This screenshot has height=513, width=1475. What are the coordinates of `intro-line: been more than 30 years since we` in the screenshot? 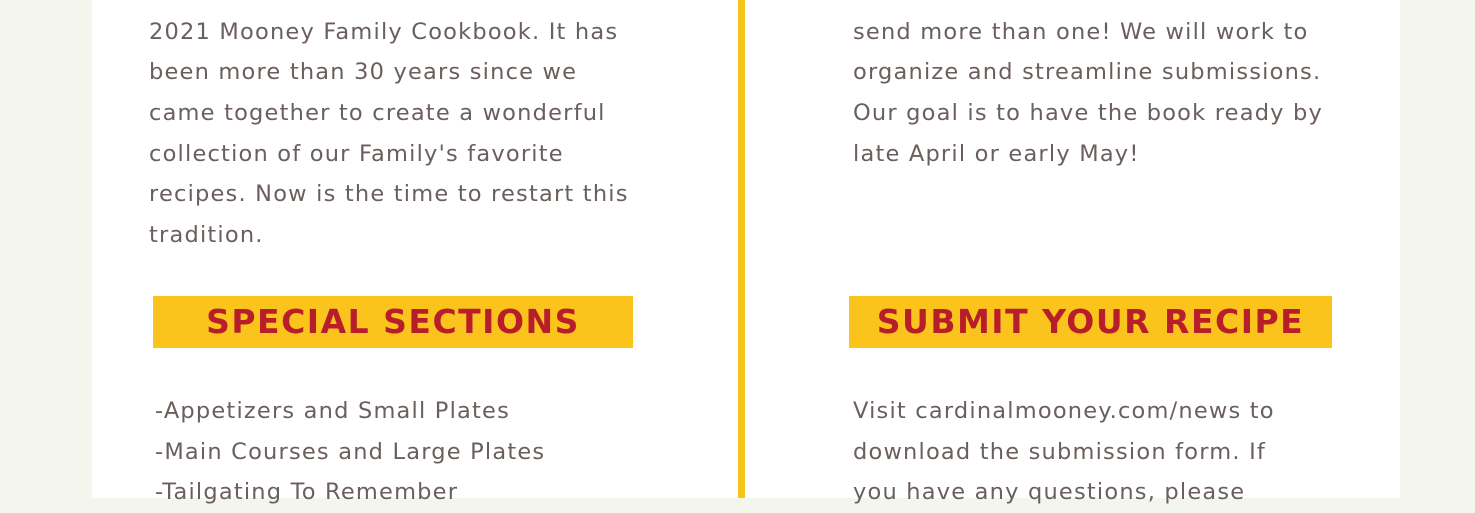 It's located at (363, 72).